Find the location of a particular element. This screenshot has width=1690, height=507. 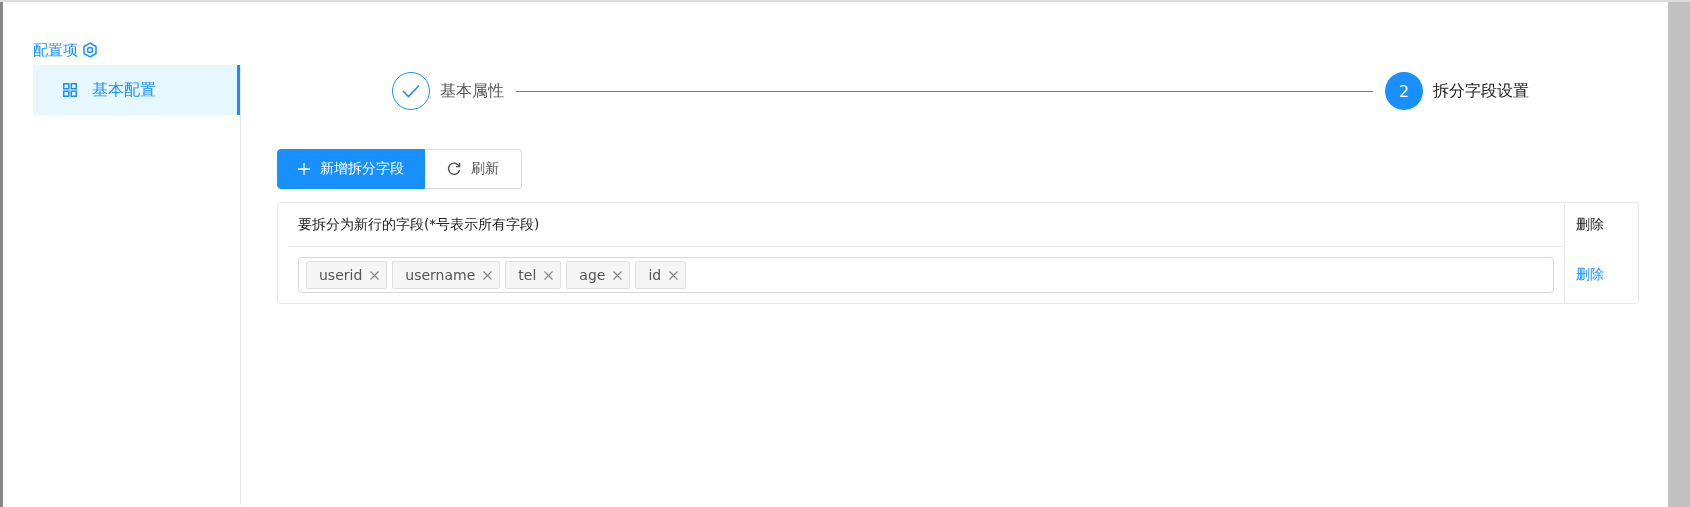

settings-icon is located at coordinates (90, 50).